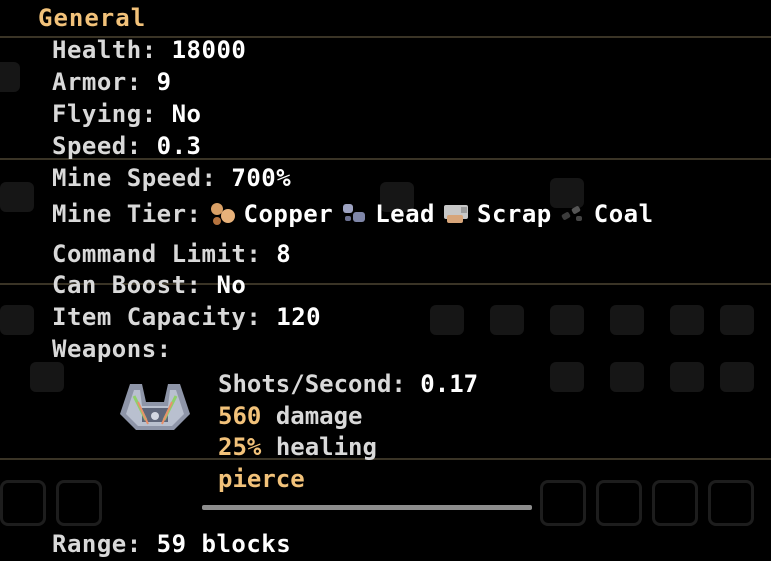 The image size is (771, 561). Describe the element at coordinates (209, 50) in the screenshot. I see `stat-value: 18000` at that location.